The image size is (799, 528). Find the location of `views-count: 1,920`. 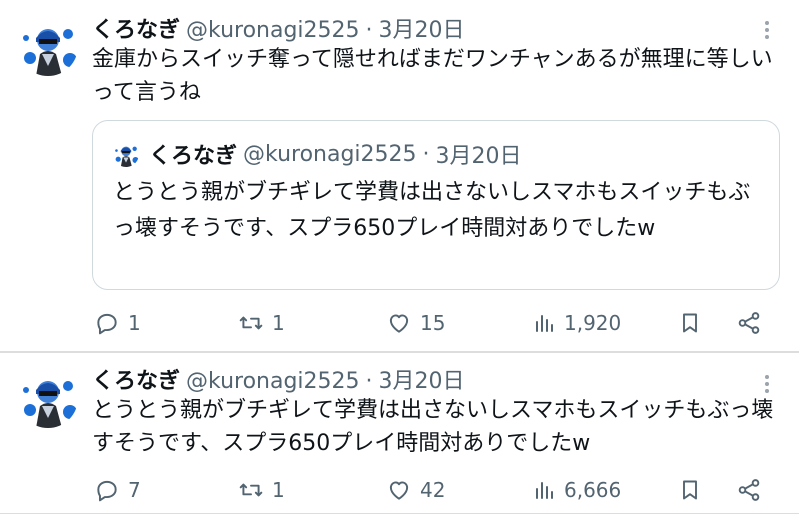

views-count: 1,920 is located at coordinates (593, 323).